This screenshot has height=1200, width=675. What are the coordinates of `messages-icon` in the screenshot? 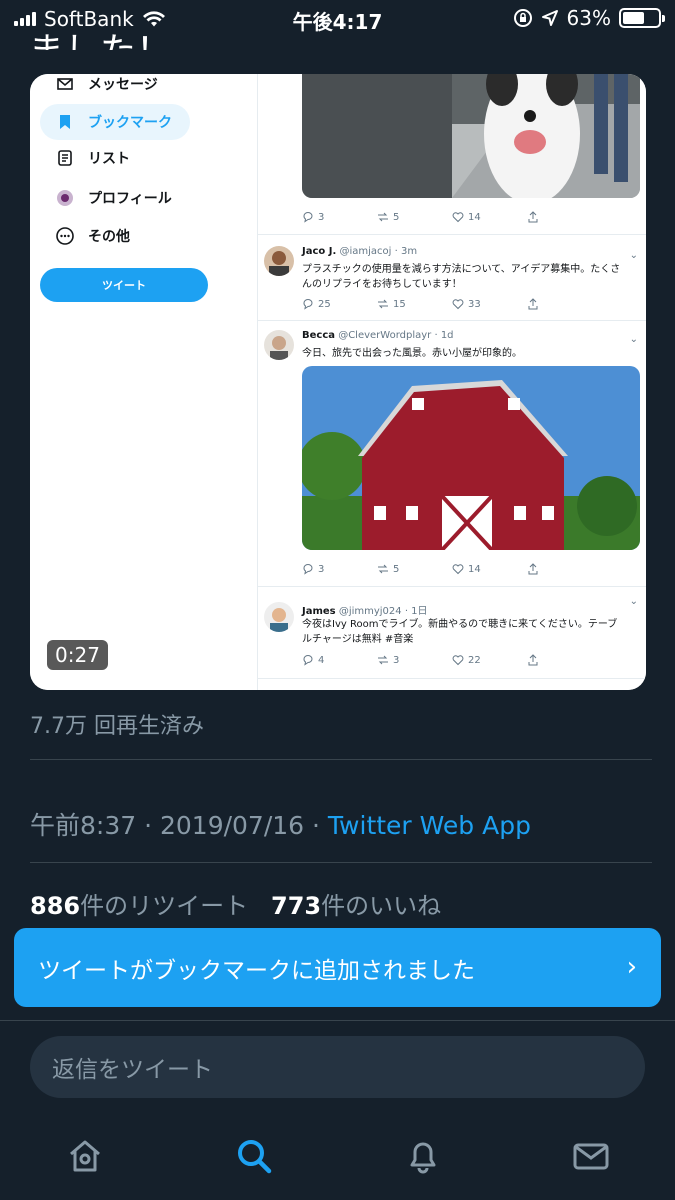 It's located at (591, 1156).